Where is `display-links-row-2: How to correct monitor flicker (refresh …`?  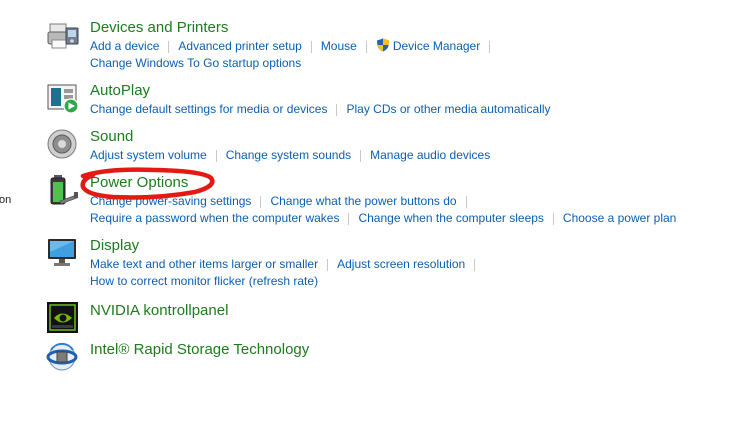
display-links-row-2: How to correct monitor flicker (refresh … is located at coordinates (287, 281).